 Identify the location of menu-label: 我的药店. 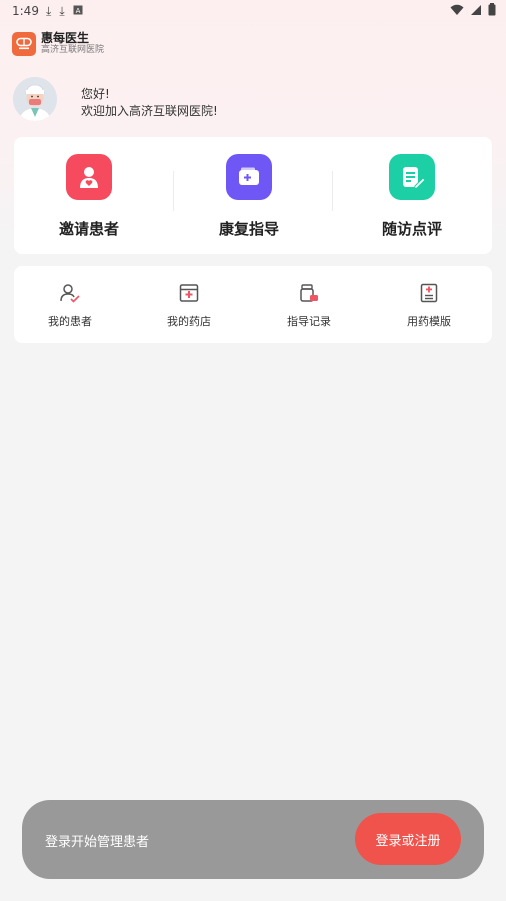
(189, 321).